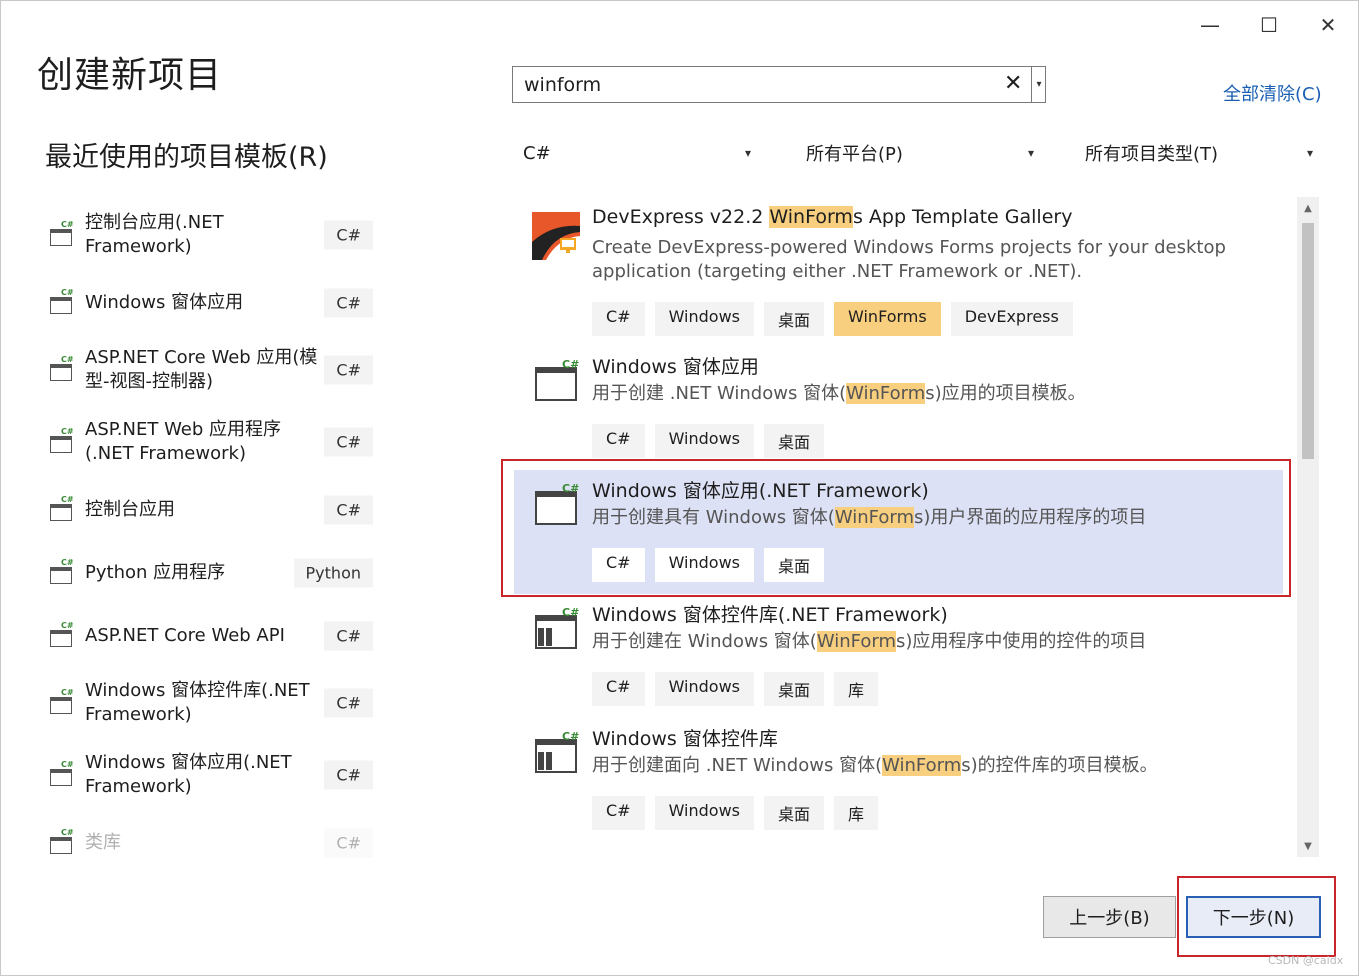 The height and width of the screenshot is (976, 1359). I want to click on project-type-filter-label: 所有项目类型(T), so click(1152, 154).